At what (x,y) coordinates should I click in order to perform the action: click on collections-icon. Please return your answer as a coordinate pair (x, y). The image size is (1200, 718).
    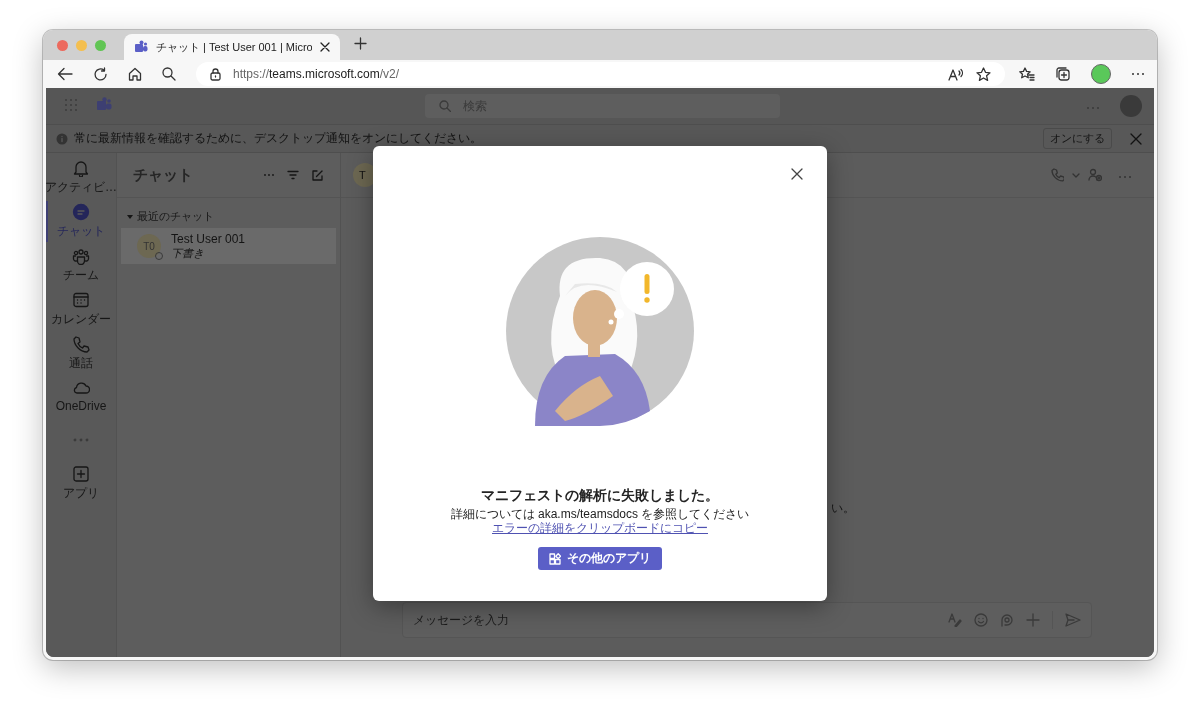
    Looking at the image, I should click on (1063, 74).